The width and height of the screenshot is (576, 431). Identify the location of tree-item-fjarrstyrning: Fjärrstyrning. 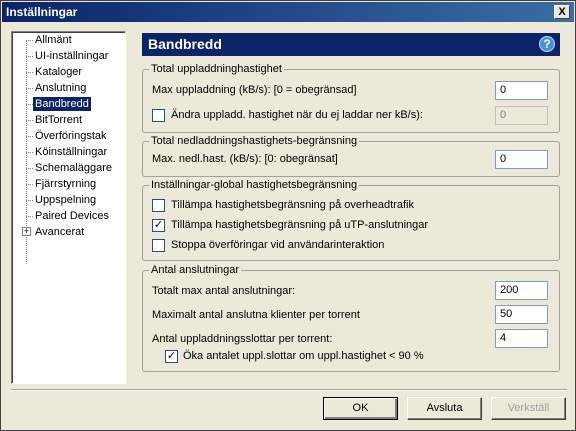
(65, 184).